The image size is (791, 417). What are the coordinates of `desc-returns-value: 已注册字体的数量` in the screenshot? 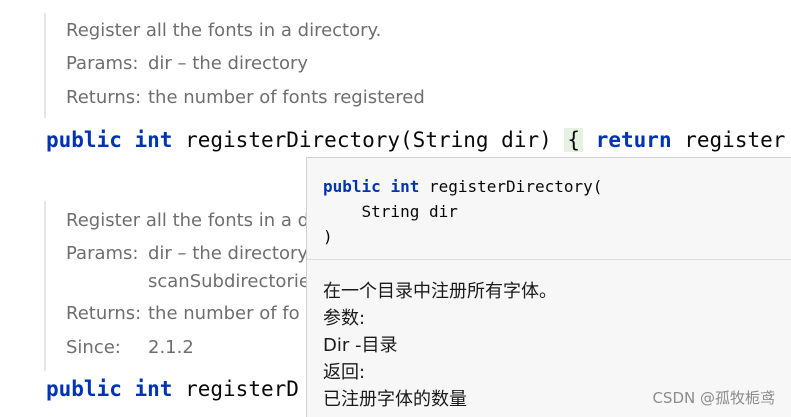 It's located at (395, 399).